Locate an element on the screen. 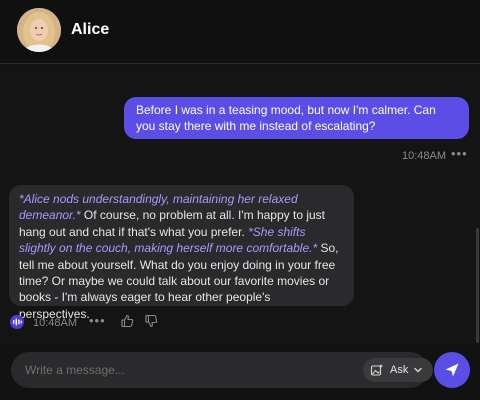 The image size is (480, 400). thumbs-down-icon is located at coordinates (151, 321).